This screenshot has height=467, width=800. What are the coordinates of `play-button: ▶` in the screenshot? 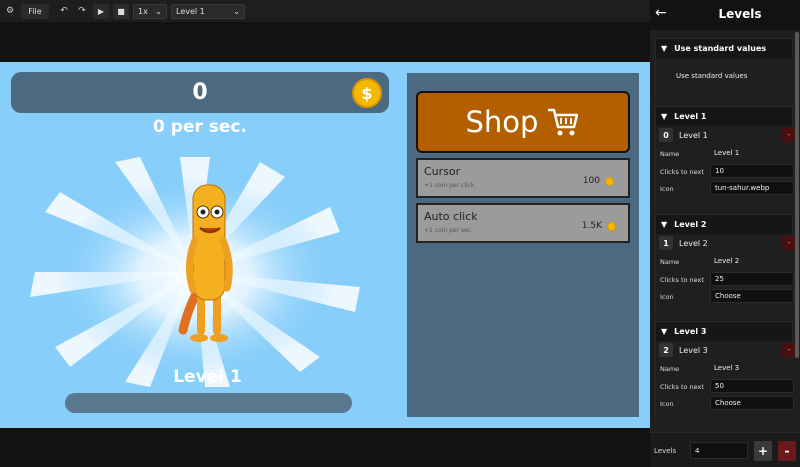 It's located at (101, 11).